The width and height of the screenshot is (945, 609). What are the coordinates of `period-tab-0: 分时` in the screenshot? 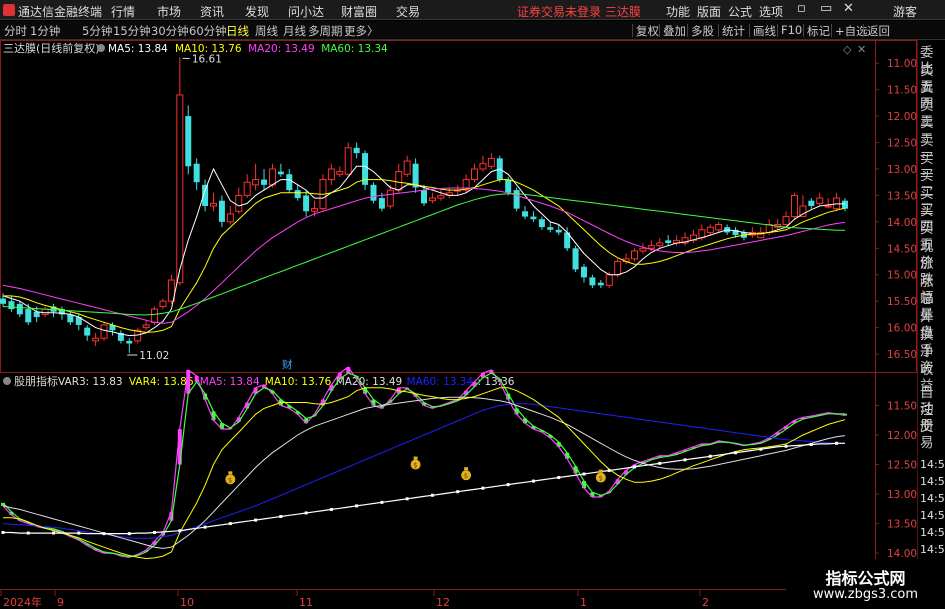 It's located at (15, 31).